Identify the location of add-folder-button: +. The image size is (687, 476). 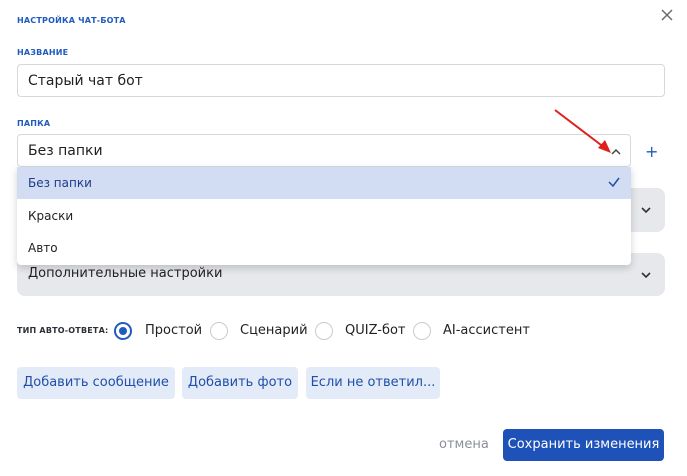
(651, 151).